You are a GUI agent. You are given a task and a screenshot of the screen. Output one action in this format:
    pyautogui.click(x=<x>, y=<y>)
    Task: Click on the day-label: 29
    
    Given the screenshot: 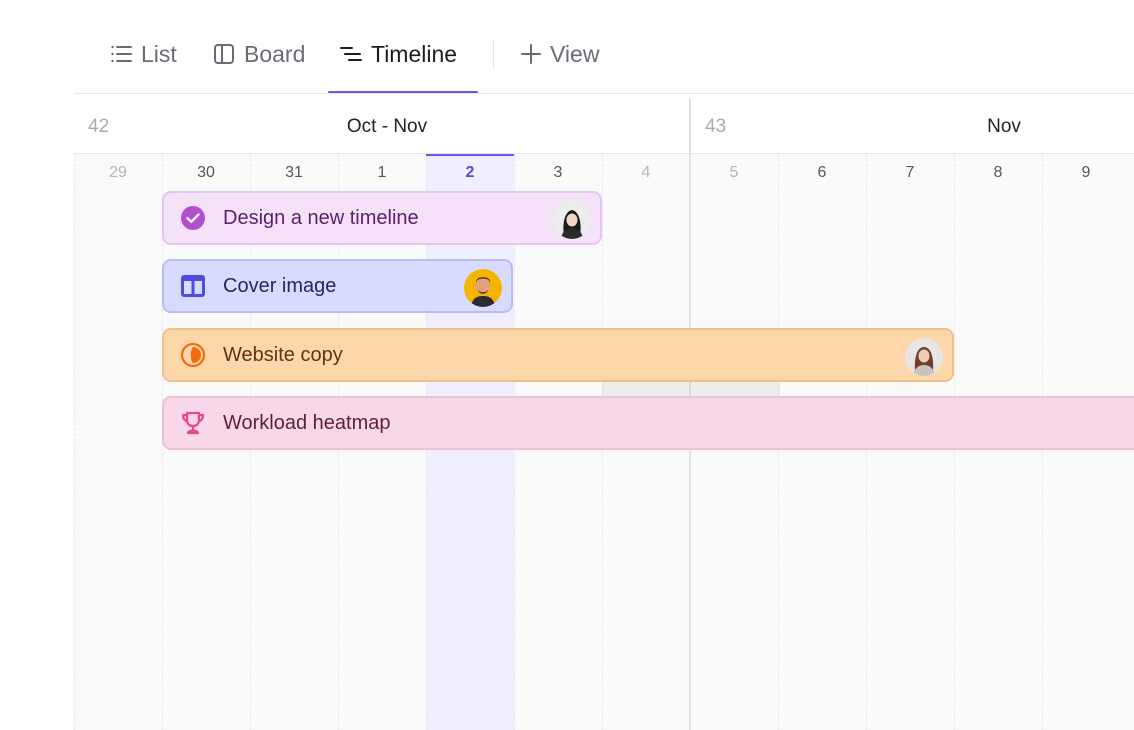 What is the action you would take?
    pyautogui.click(x=118, y=172)
    